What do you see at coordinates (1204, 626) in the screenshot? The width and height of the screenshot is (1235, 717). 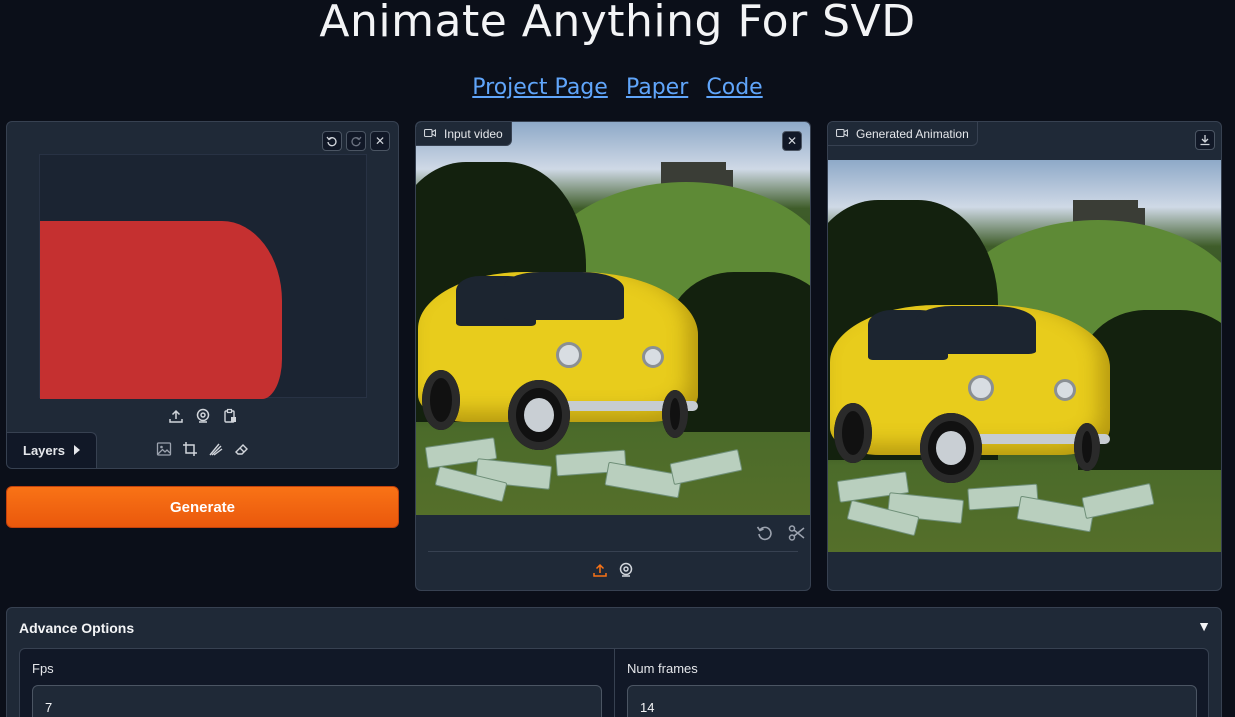 I see `triangle-down-icon: ▼` at bounding box center [1204, 626].